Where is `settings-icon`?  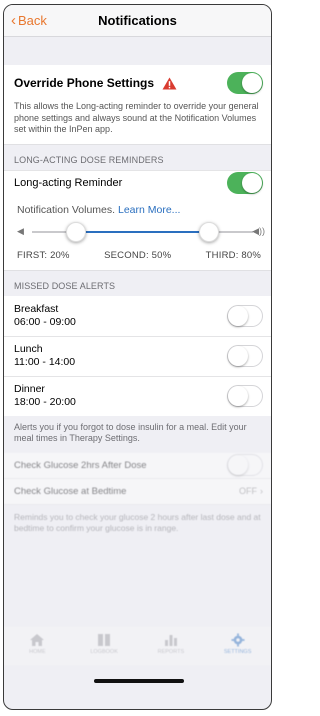
settings-icon is located at coordinates (238, 640).